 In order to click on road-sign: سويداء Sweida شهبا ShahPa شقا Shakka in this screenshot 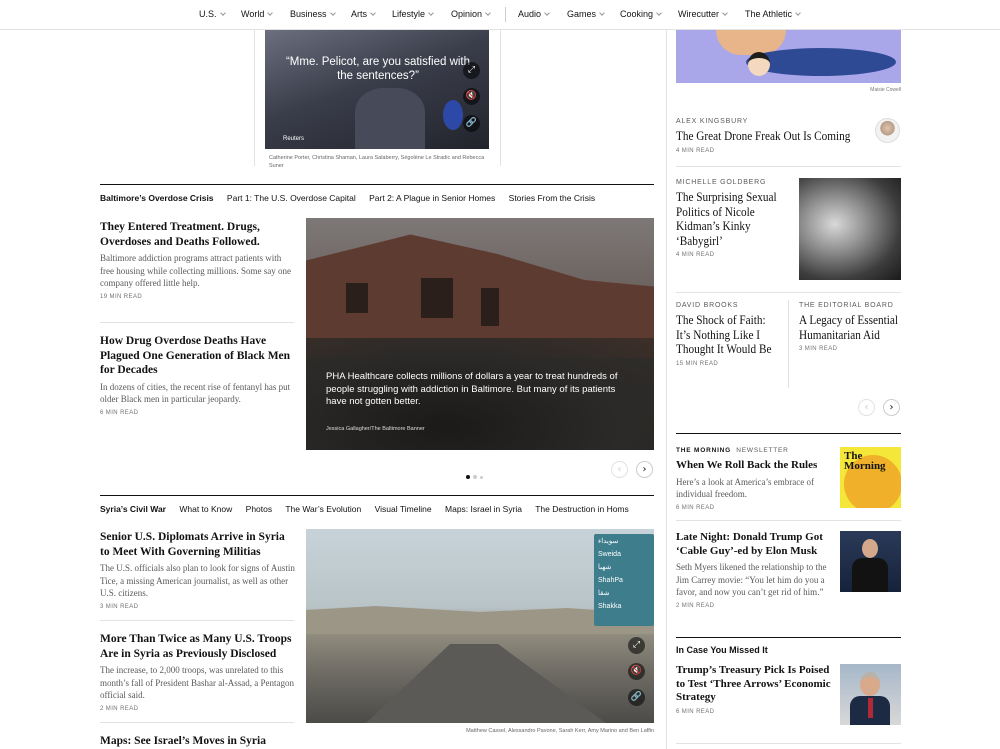, I will do `click(624, 580)`.